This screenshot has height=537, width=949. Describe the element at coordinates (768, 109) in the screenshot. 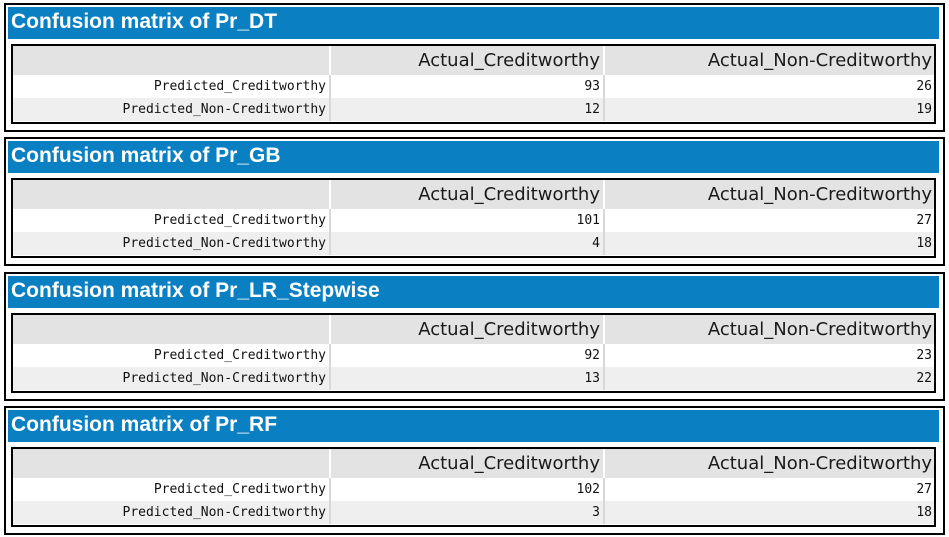

I see `cell-value: 19` at that location.